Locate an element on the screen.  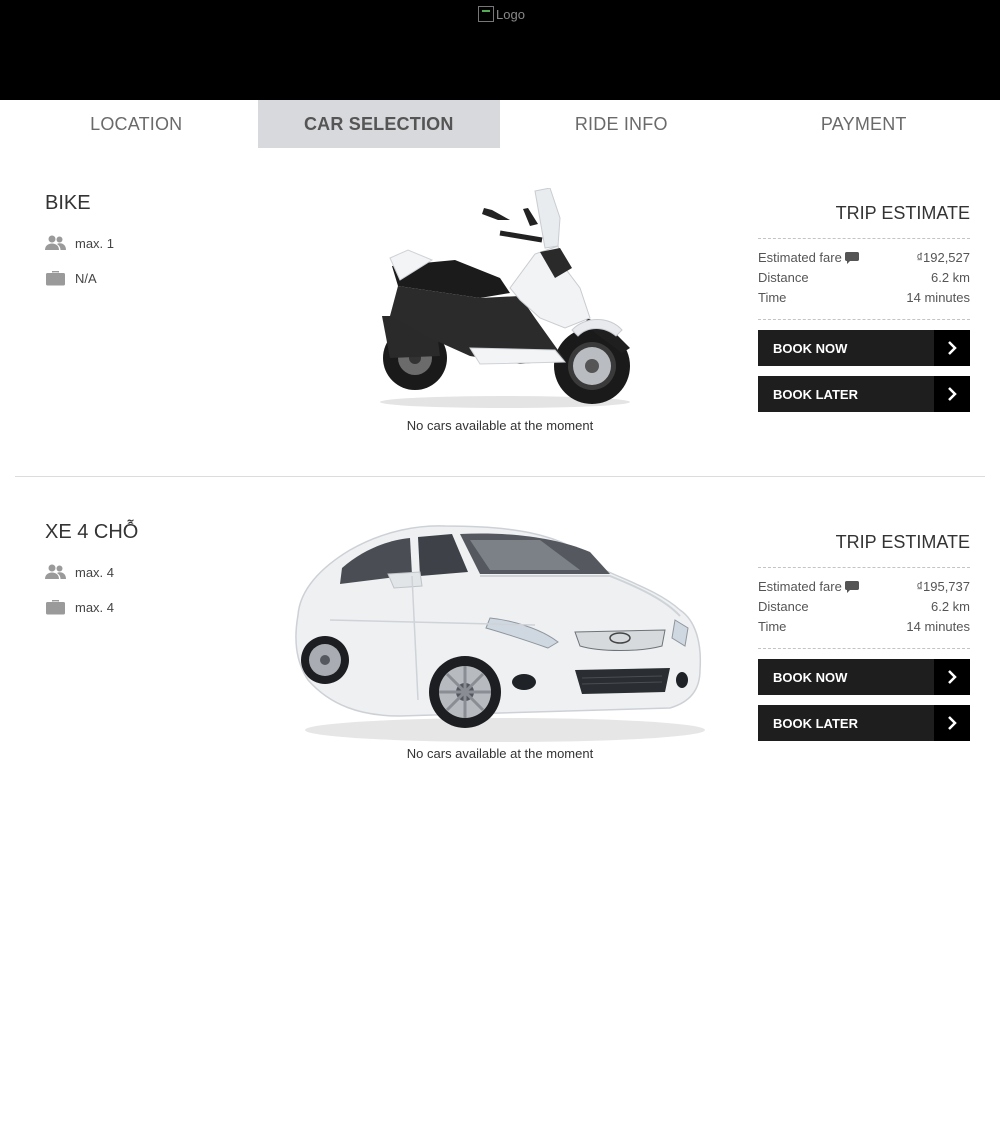
logo: Logo is located at coordinates (501, 14).